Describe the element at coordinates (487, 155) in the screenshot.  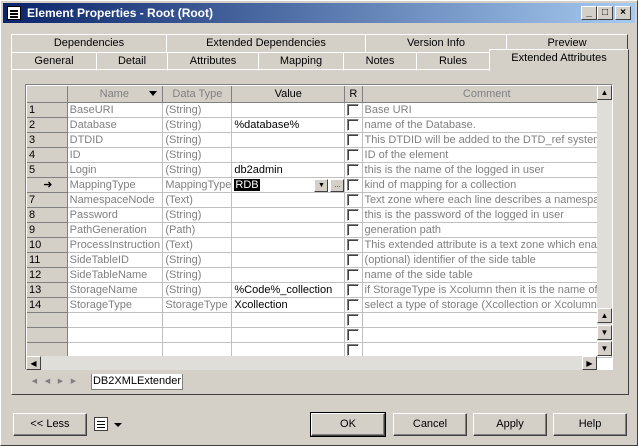
I see `comment-cell: ID of the element` at that location.